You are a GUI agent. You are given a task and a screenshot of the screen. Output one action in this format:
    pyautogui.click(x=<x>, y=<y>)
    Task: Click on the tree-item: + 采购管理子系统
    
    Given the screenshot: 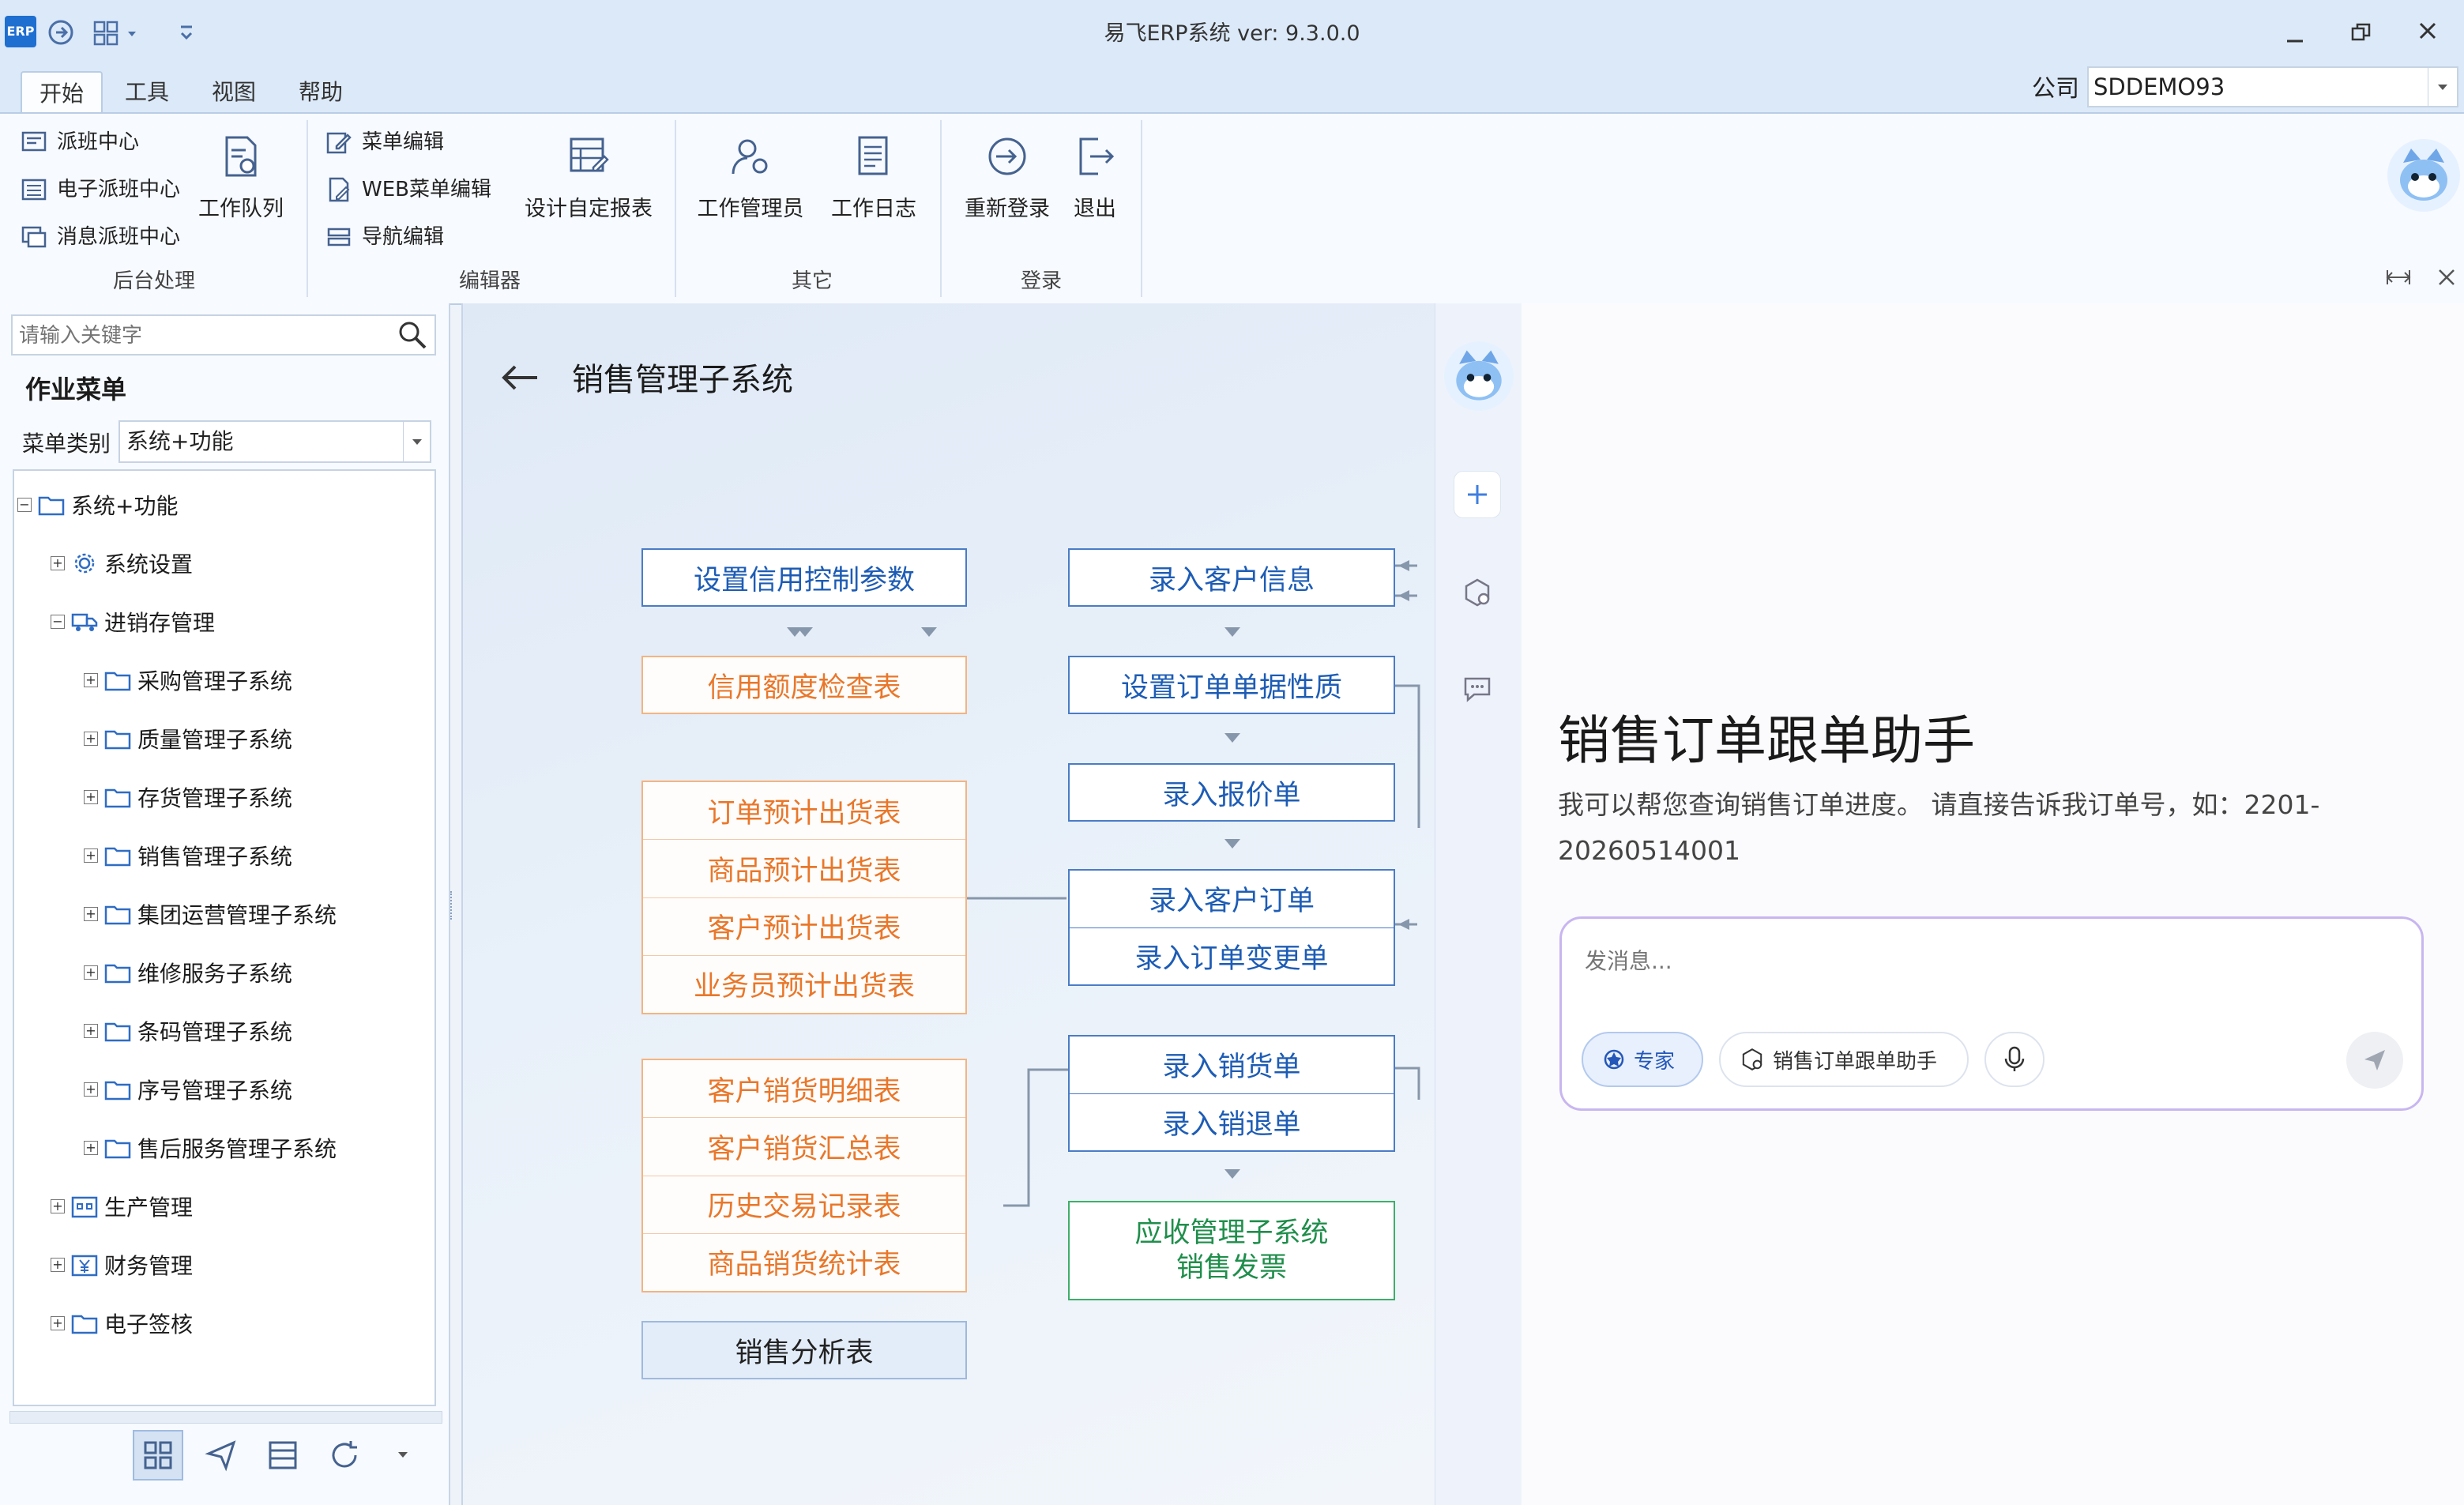 What is the action you would take?
    pyautogui.click(x=223, y=680)
    